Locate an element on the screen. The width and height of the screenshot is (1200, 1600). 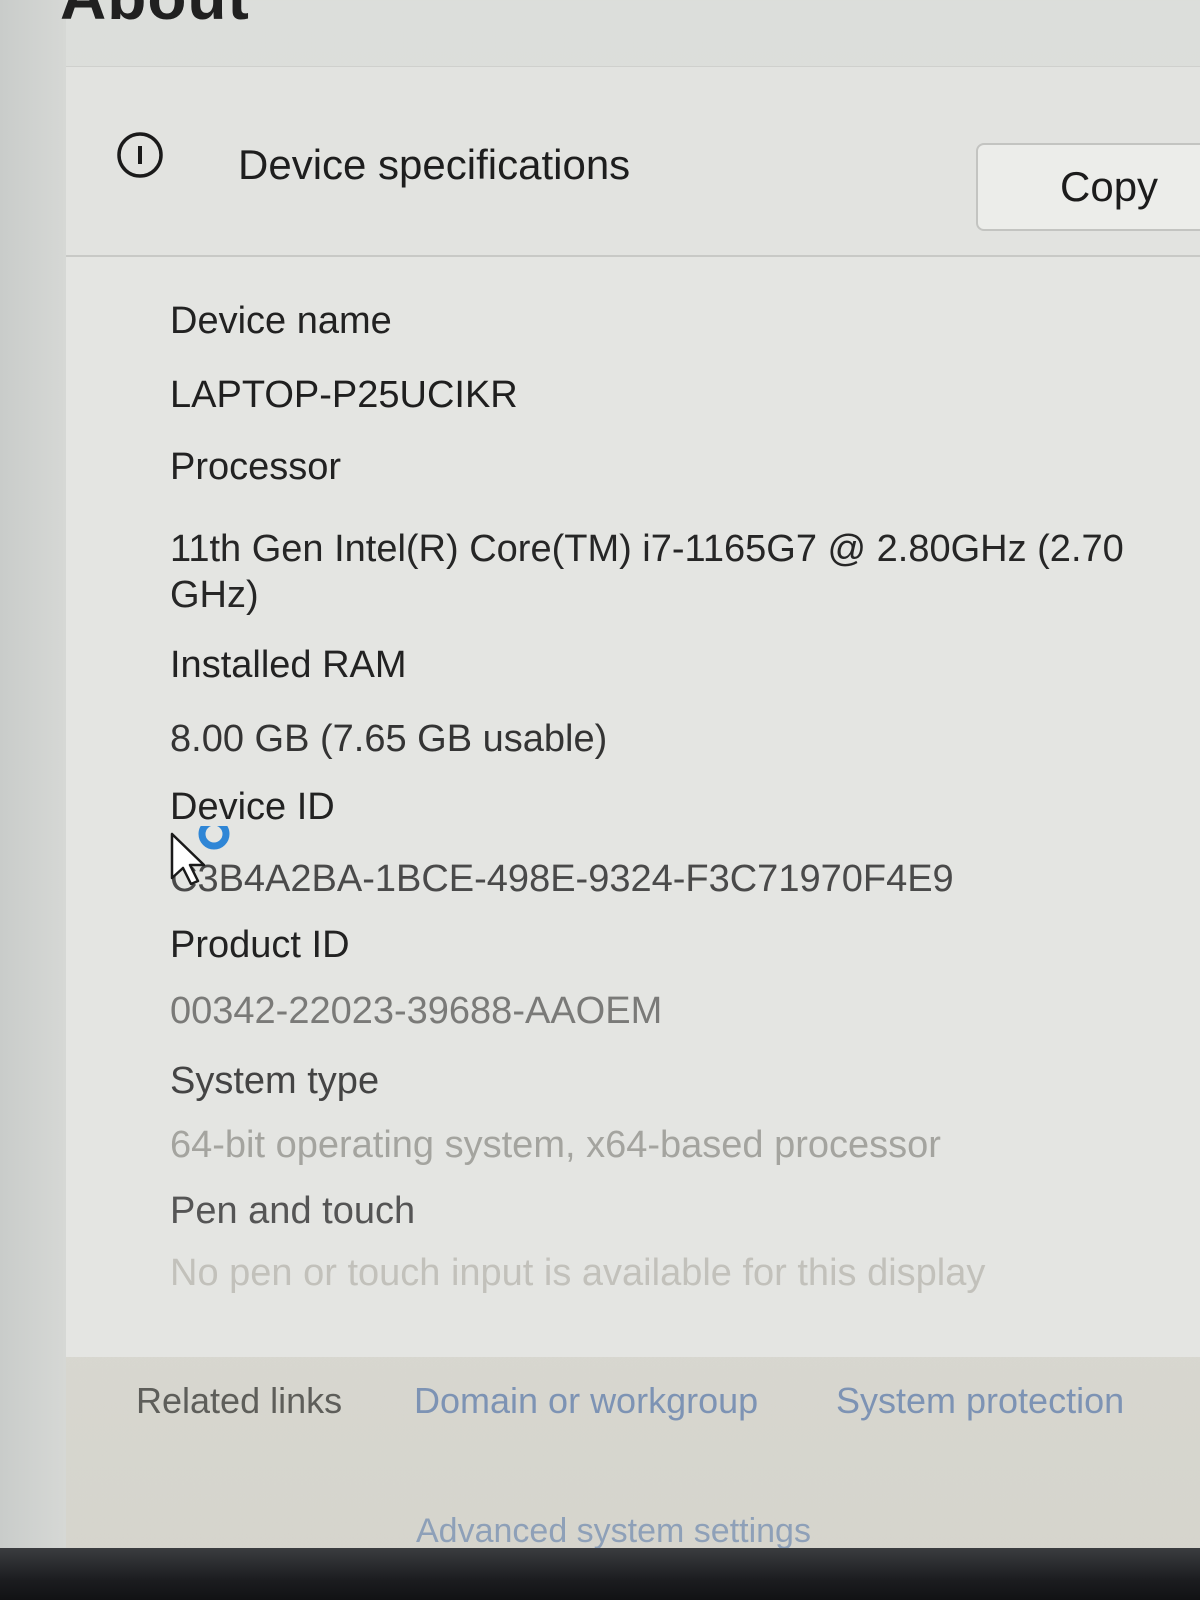
spec-value: 8.00 GB (7.65 GB usable) is located at coordinates (388, 739).